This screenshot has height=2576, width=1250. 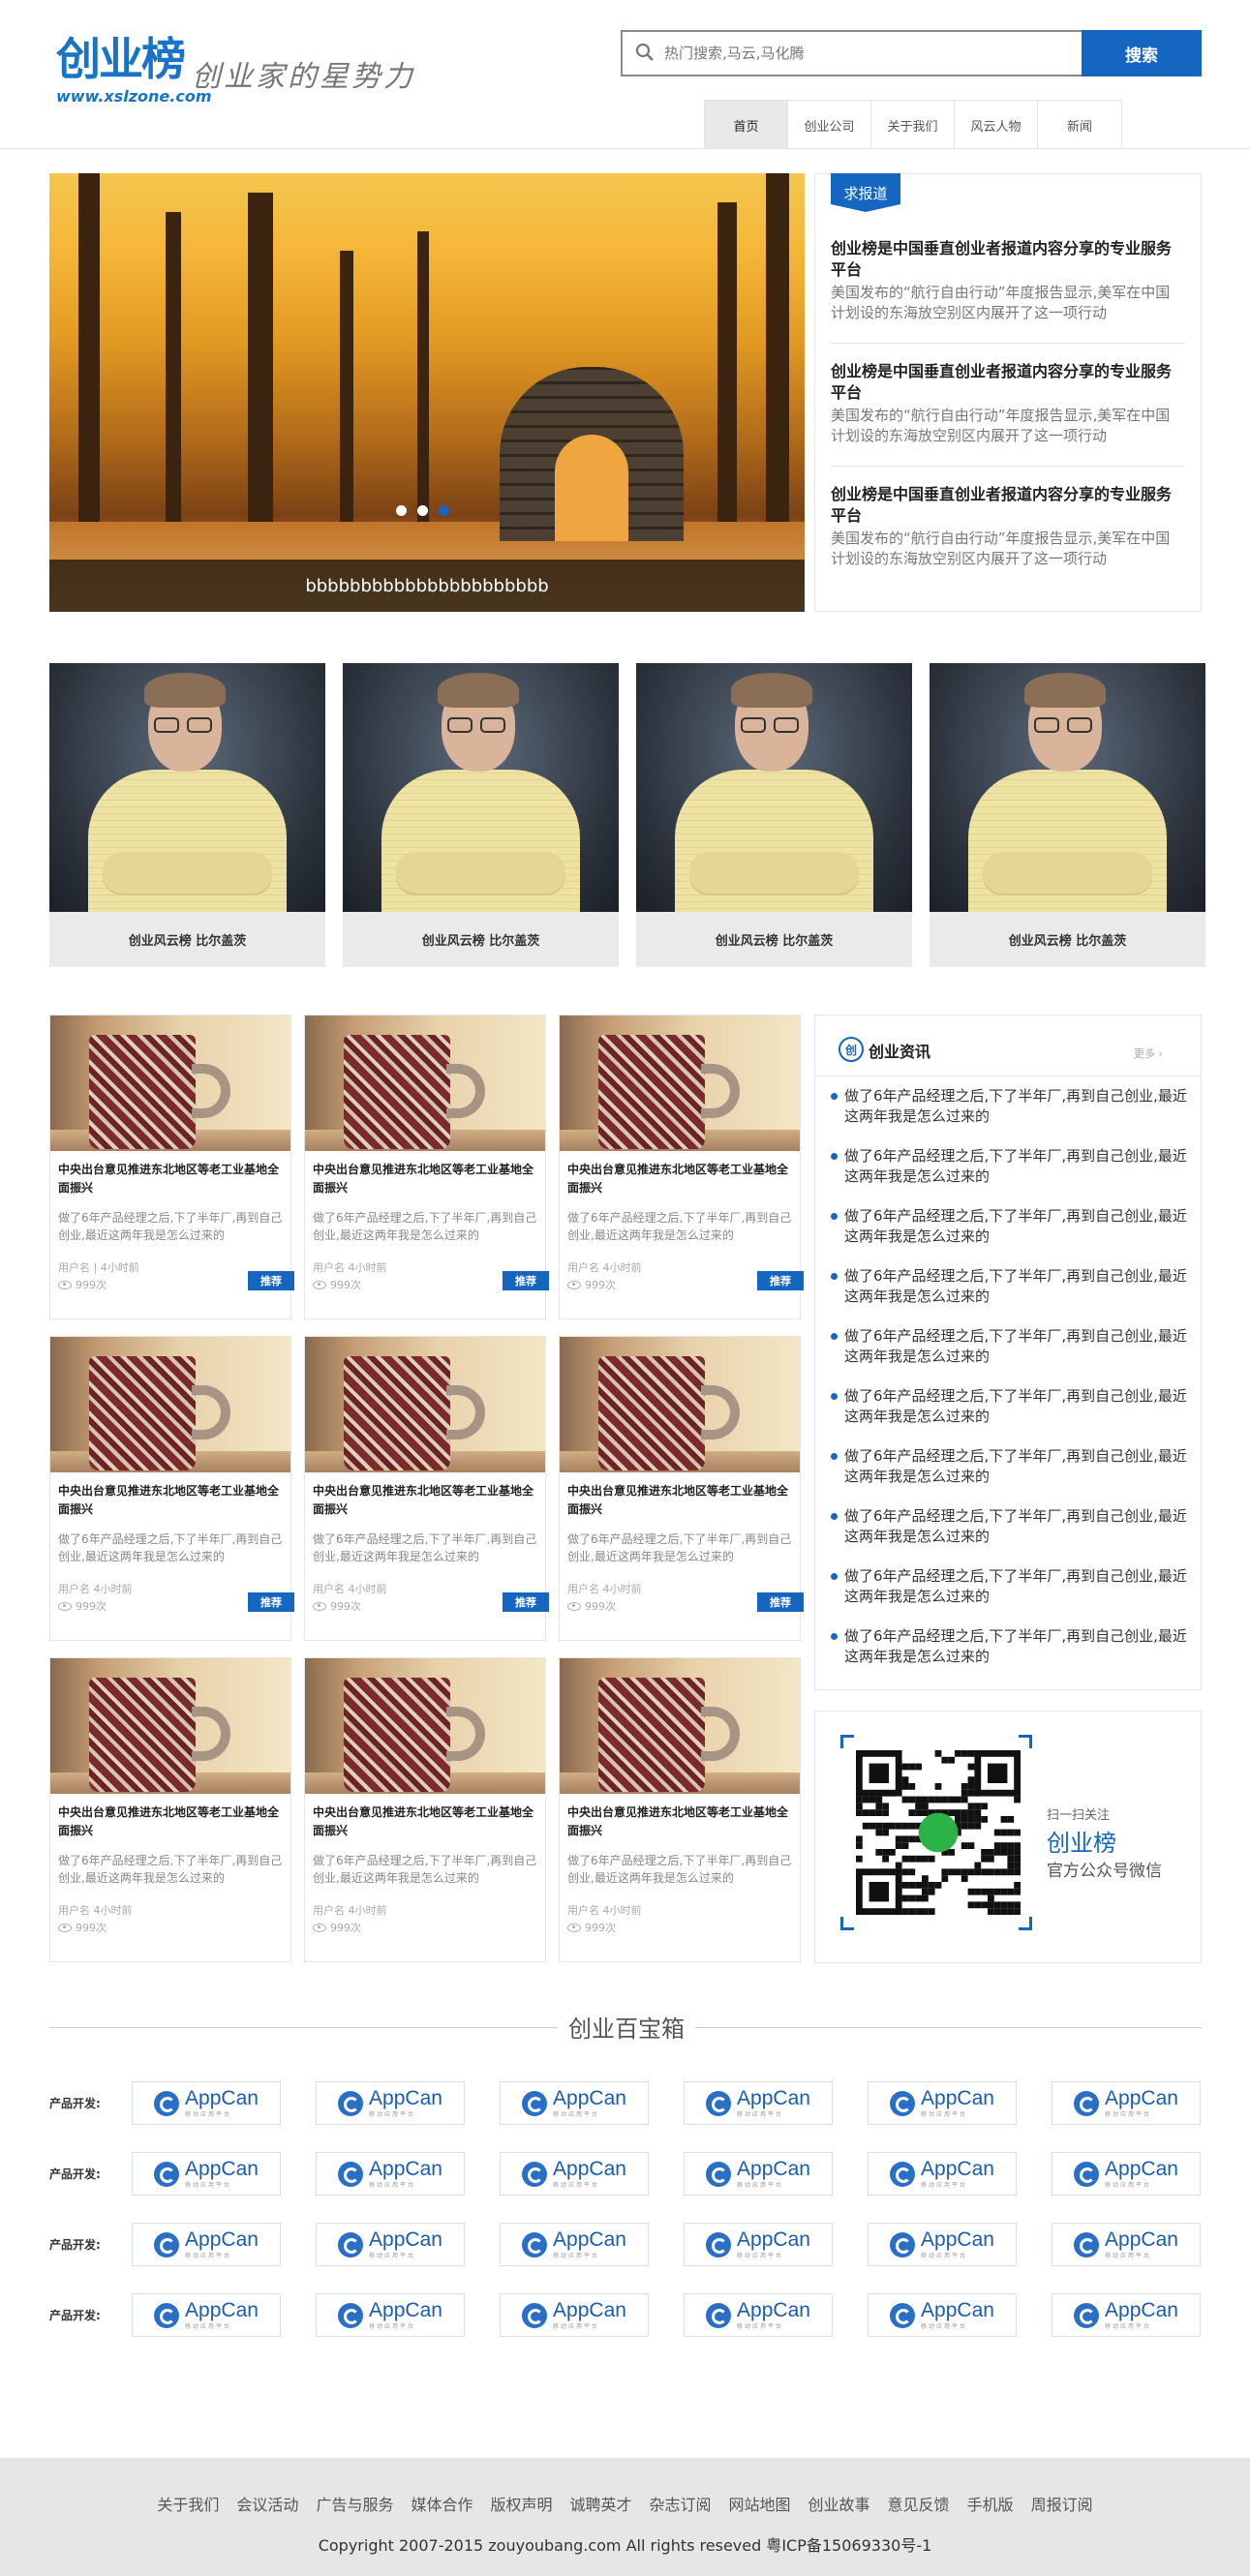 I want to click on news-more-link: 更多 ›, so click(x=1148, y=1053).